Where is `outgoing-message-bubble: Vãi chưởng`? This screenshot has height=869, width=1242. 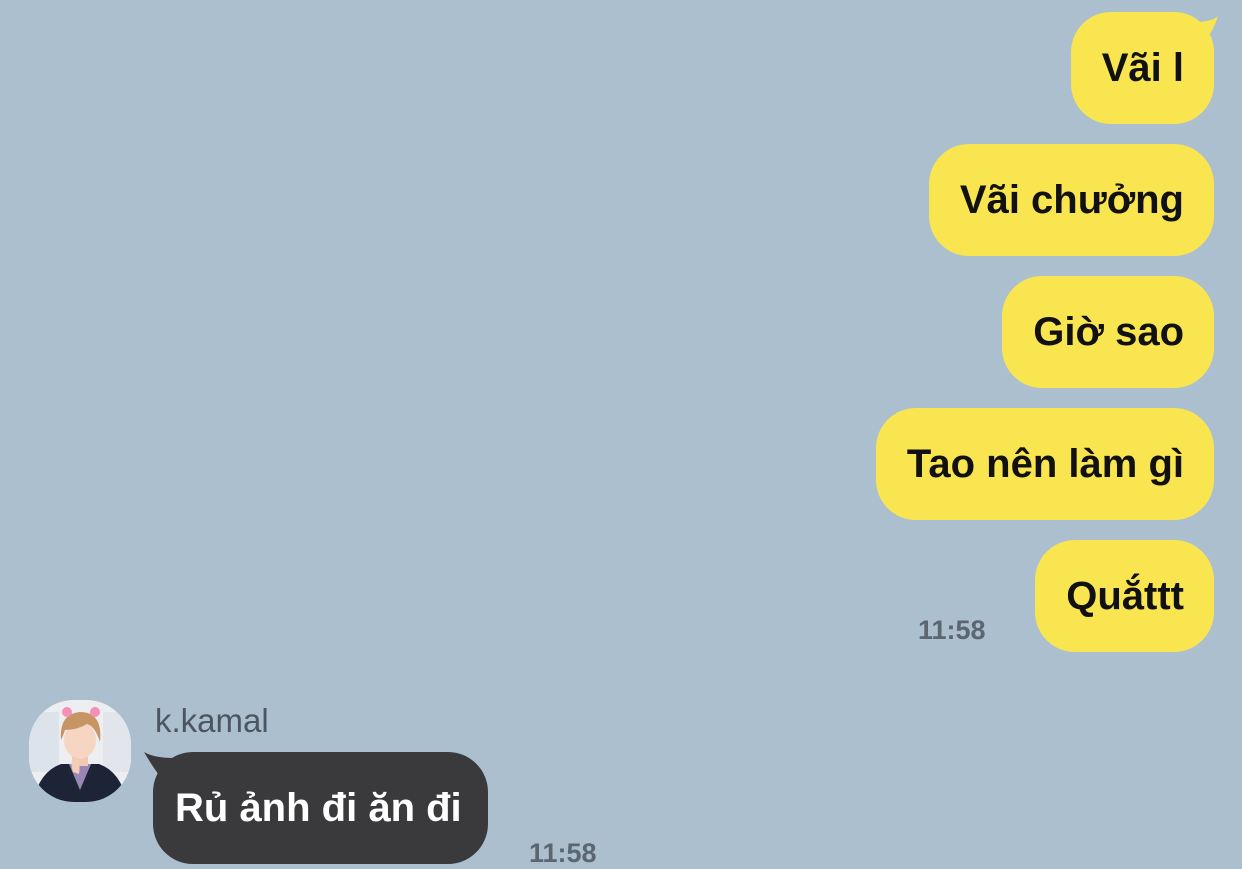 outgoing-message-bubble: Vãi chưởng is located at coordinates (1071, 200).